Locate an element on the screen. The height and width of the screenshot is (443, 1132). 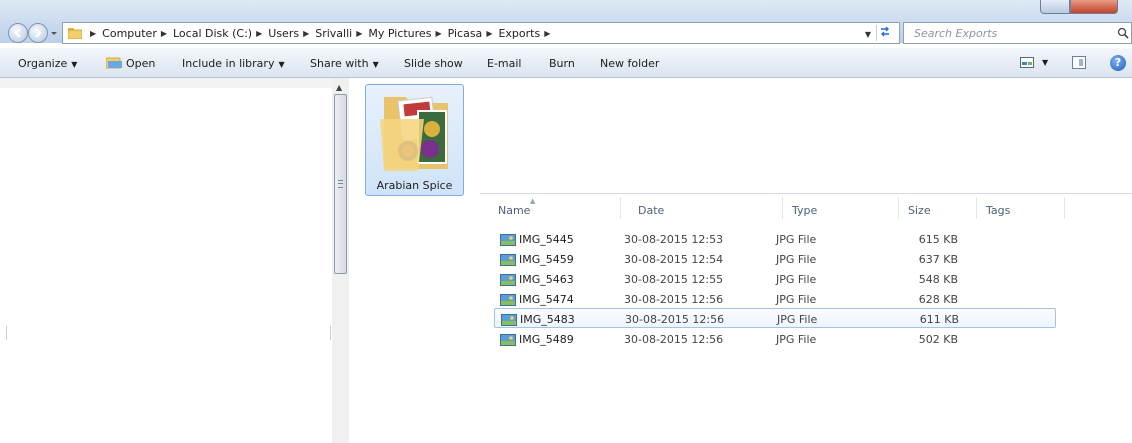
column-header-name: Name is located at coordinates (514, 210).